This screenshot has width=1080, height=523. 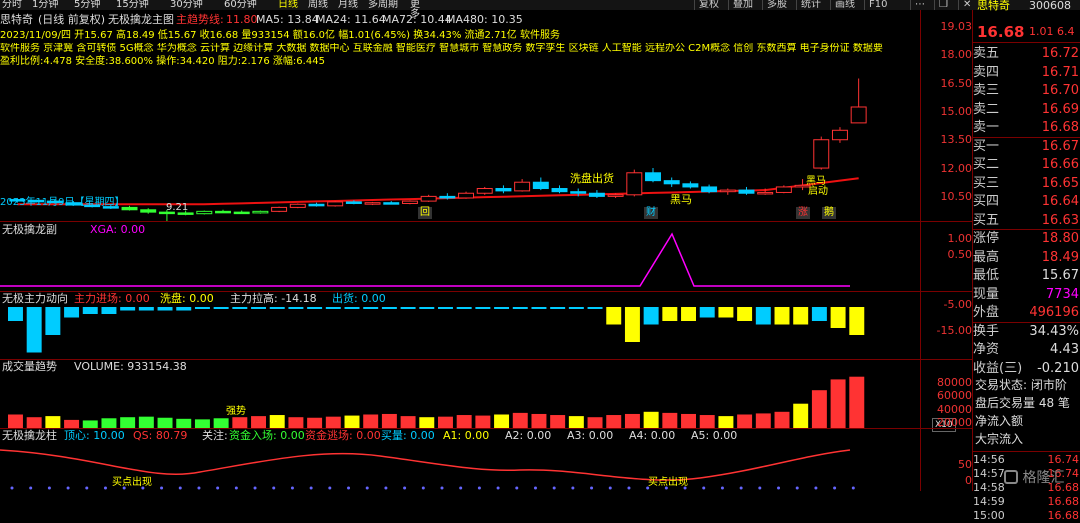 I want to click on timeframe-tab-7: 周线, so click(x=318, y=5).